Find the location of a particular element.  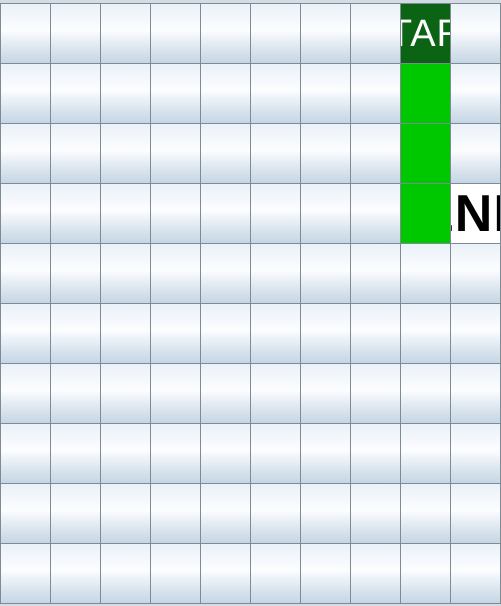

start-cell: START is located at coordinates (425, 33).